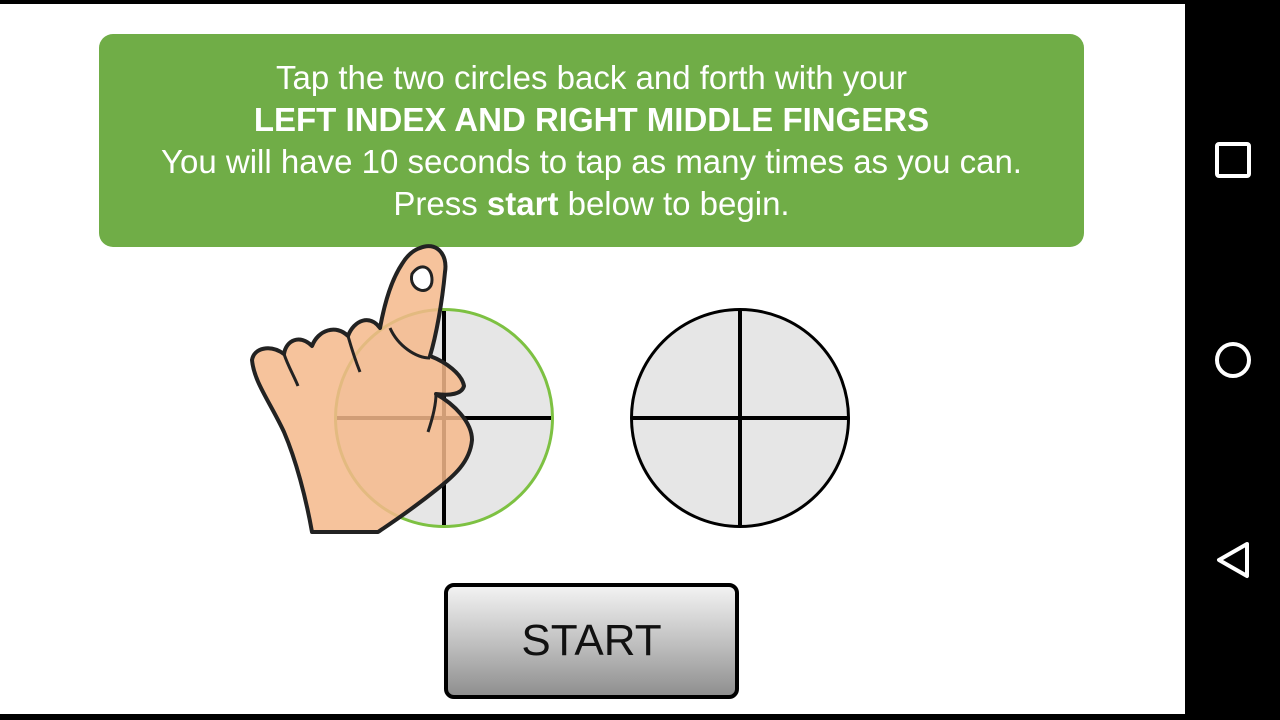 The image size is (1280, 720). What do you see at coordinates (522, 203) in the screenshot?
I see `instructions-line-4-keyword: start` at bounding box center [522, 203].